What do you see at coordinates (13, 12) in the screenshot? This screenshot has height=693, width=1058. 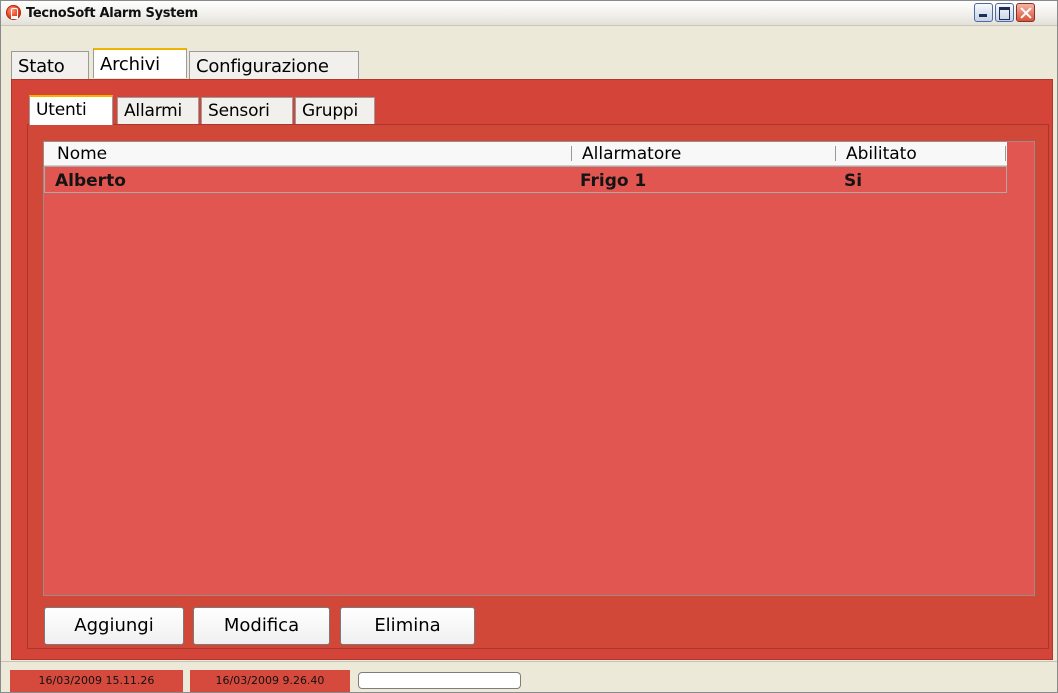 I see `alarm-app-icon` at bounding box center [13, 12].